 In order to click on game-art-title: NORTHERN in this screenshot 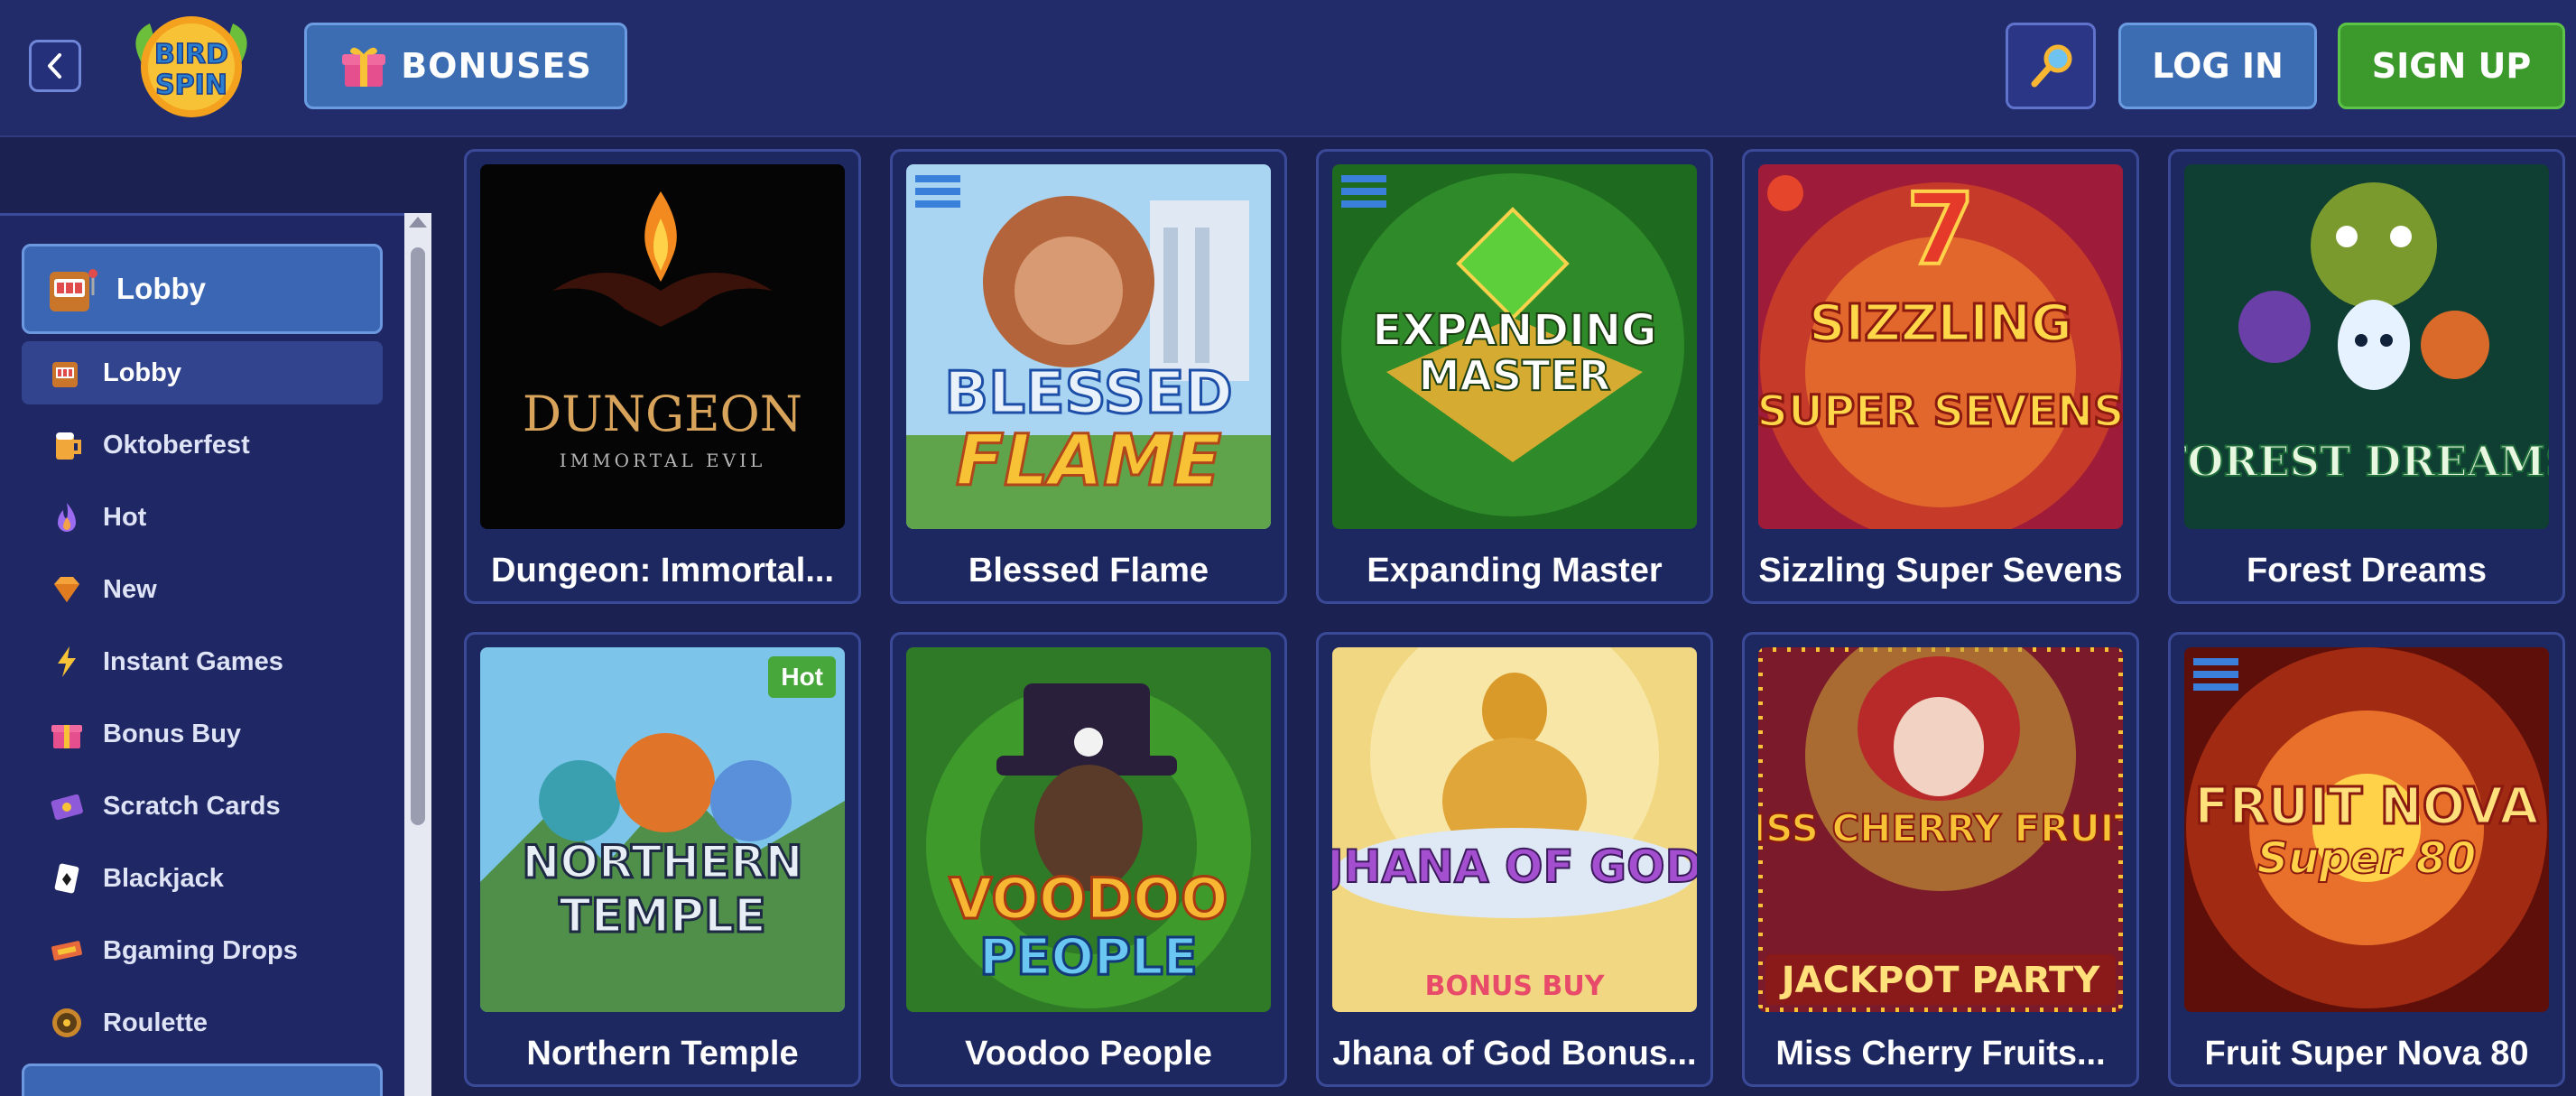, I will do `click(662, 862)`.